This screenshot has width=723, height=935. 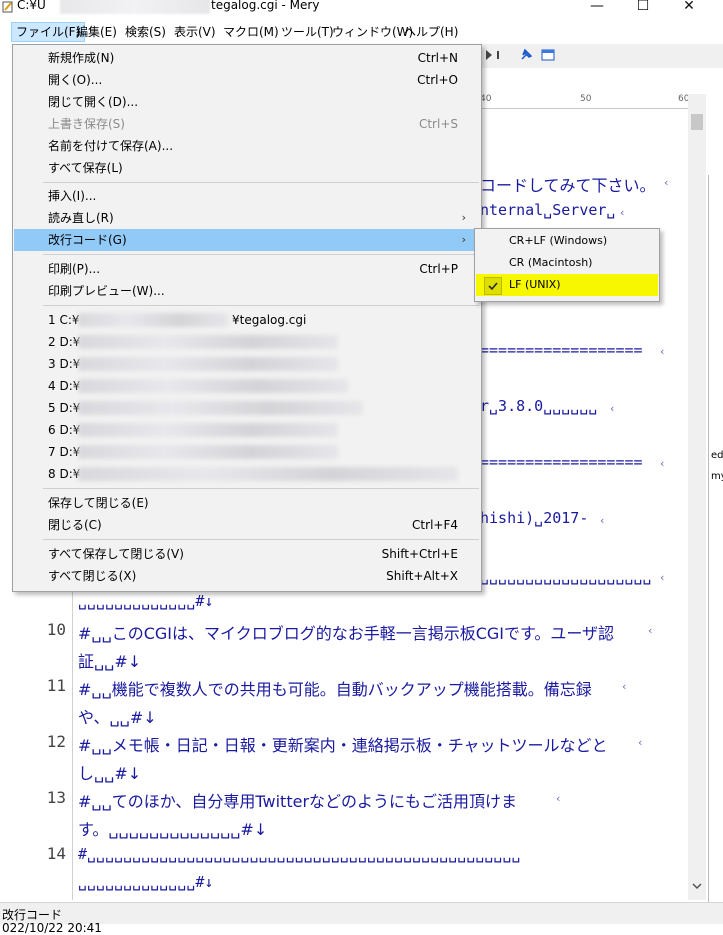 What do you see at coordinates (247, 430) in the screenshot?
I see `recent-file-6: 6 D:¥` at bounding box center [247, 430].